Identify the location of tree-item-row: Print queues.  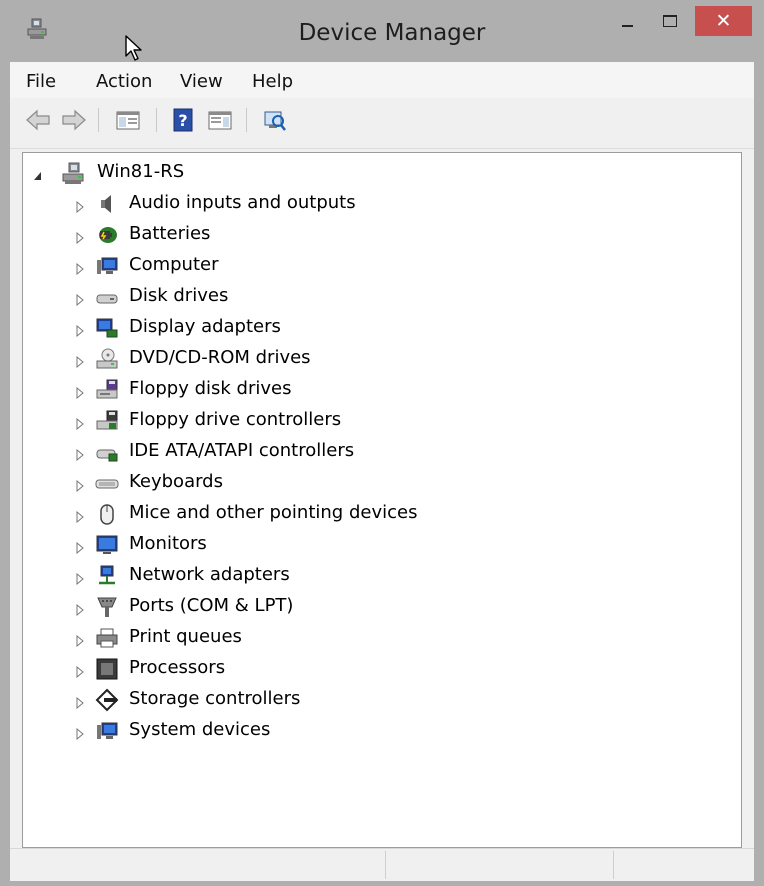
(373, 639).